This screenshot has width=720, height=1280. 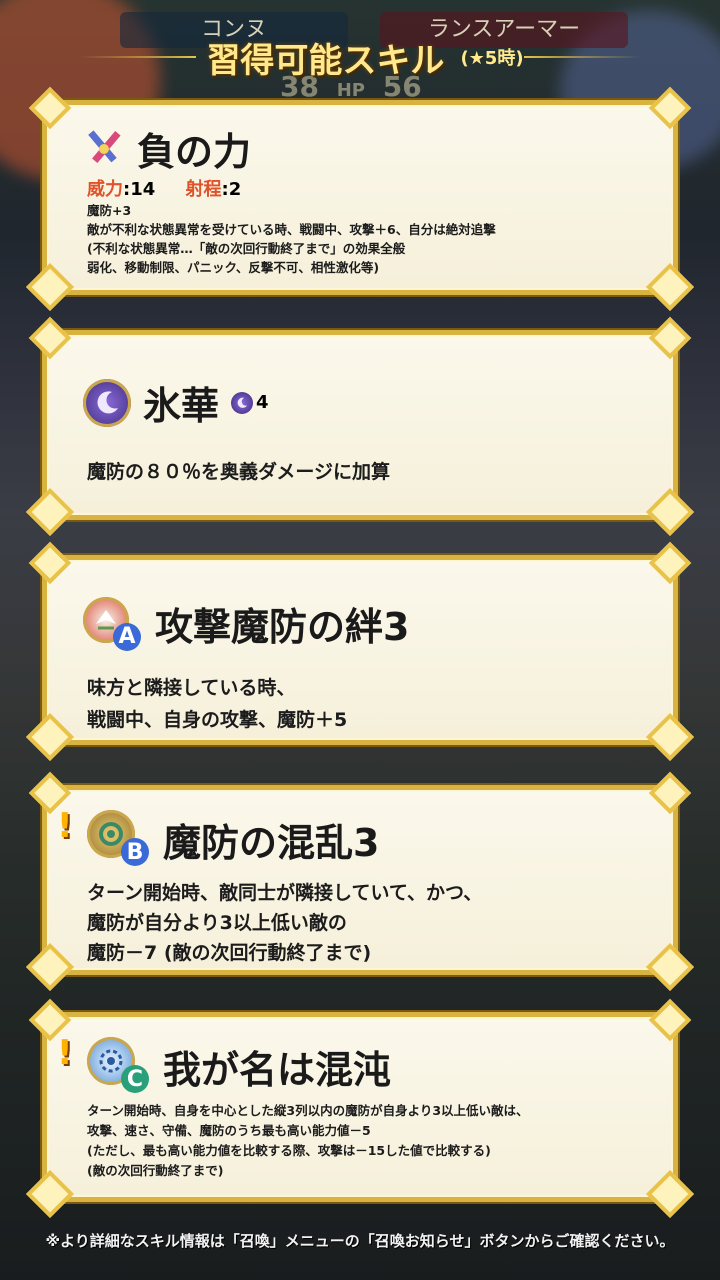 What do you see at coordinates (581, 57) in the screenshot?
I see `banner-rule-right` at bounding box center [581, 57].